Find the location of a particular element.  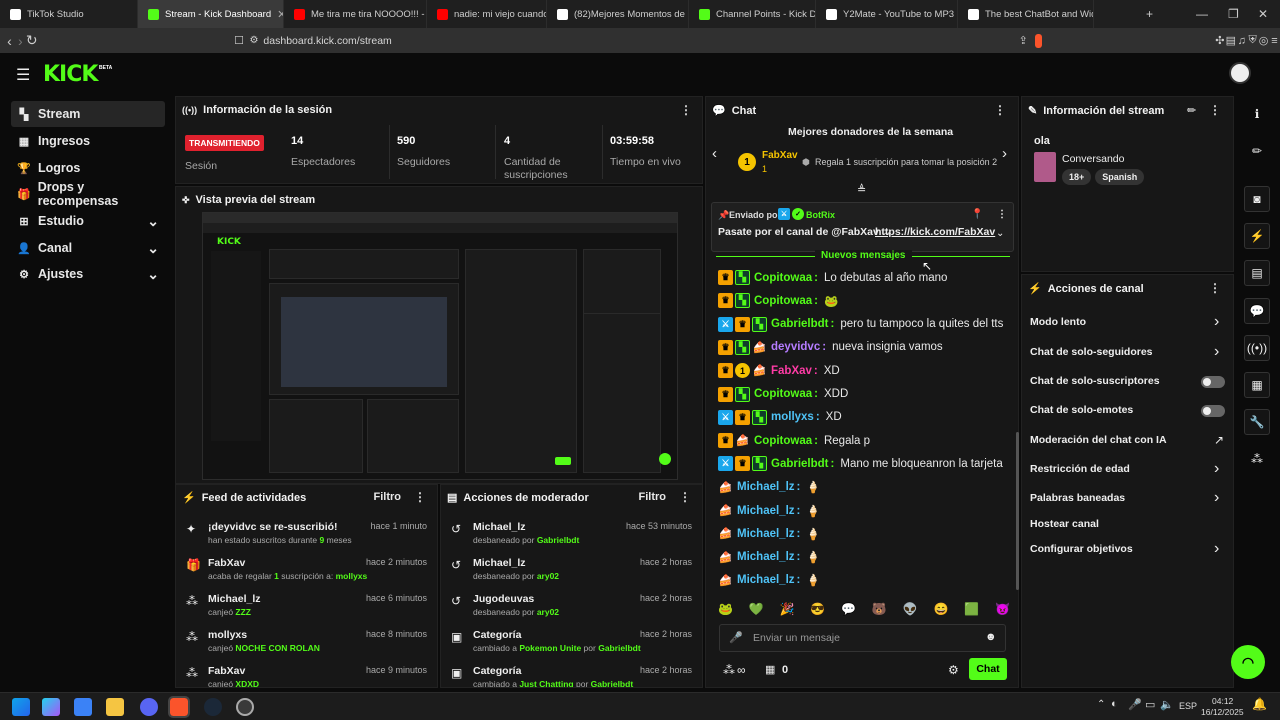

sidebar-item-canal: 👤 Canal ⌄ is located at coordinates (88, 248).